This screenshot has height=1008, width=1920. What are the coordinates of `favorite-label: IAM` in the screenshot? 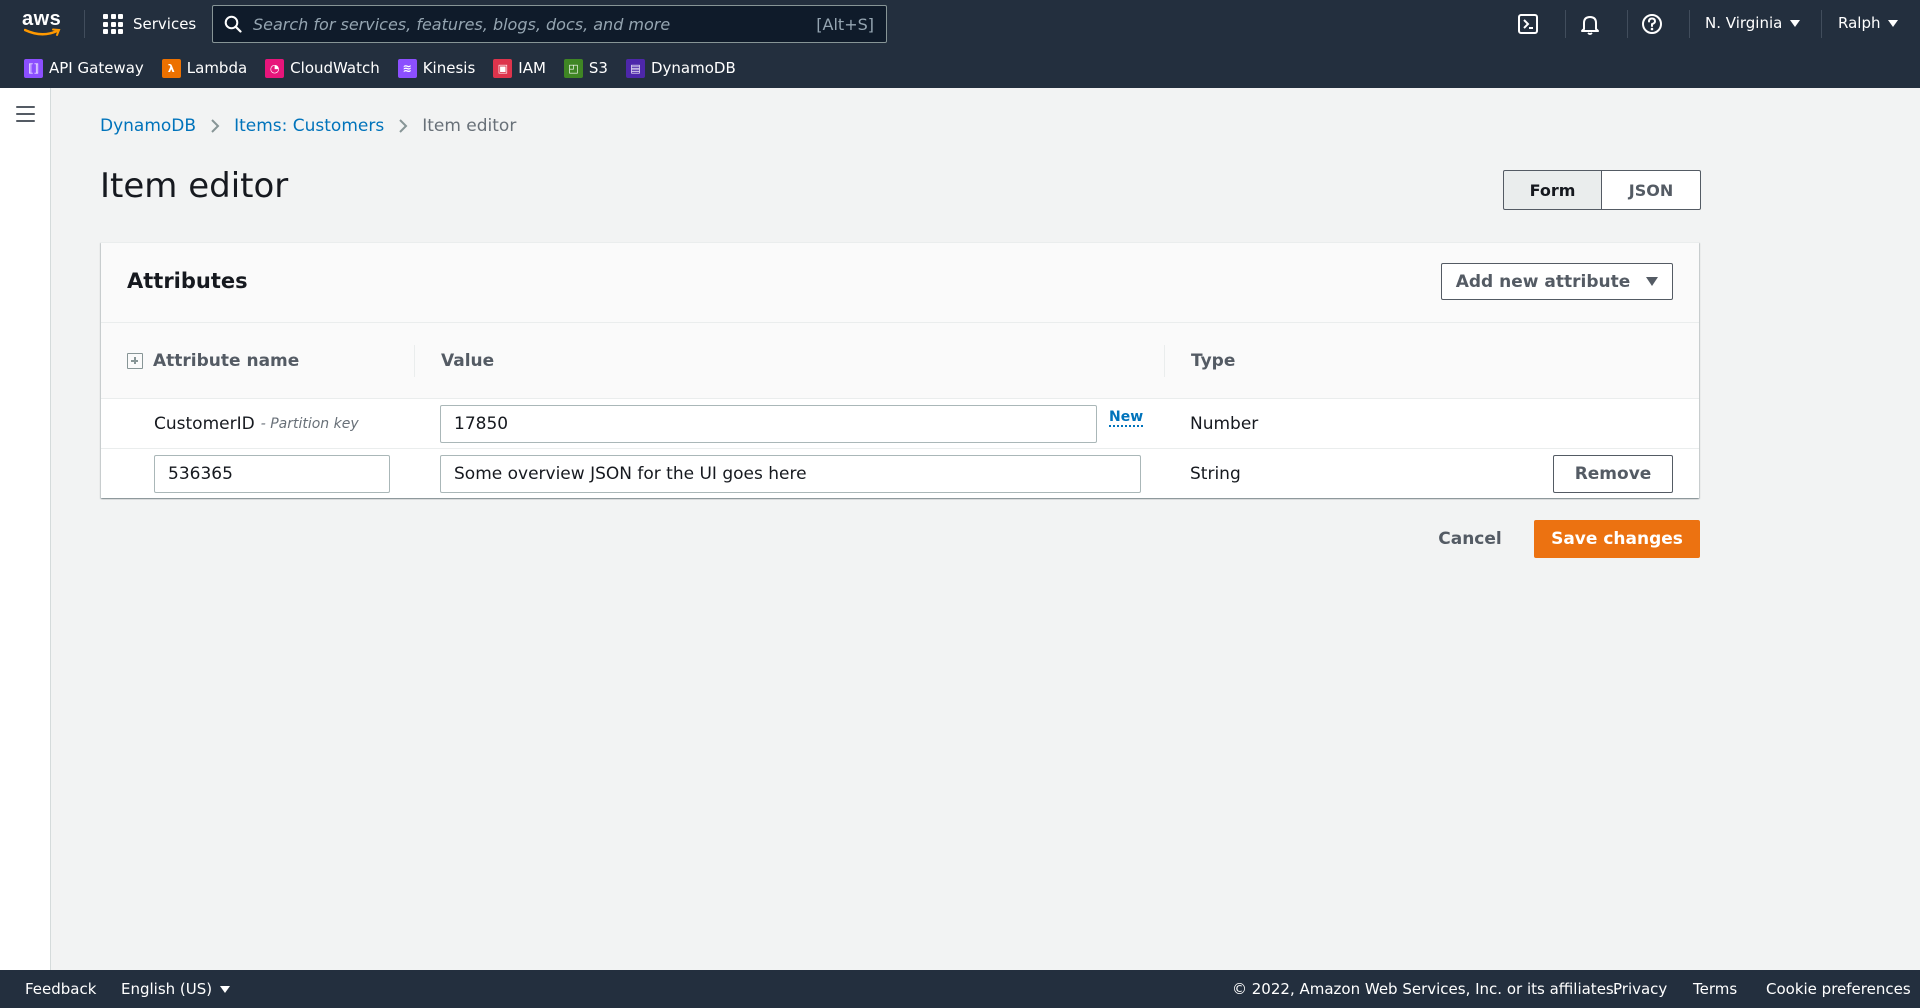 It's located at (532, 68).